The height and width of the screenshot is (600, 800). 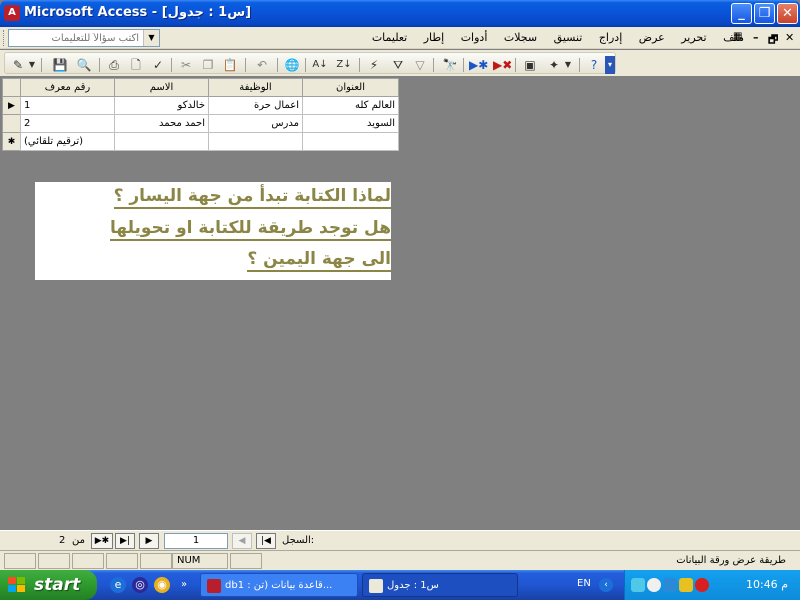 What do you see at coordinates (638, 585) in the screenshot?
I see `network-icon` at bounding box center [638, 585].